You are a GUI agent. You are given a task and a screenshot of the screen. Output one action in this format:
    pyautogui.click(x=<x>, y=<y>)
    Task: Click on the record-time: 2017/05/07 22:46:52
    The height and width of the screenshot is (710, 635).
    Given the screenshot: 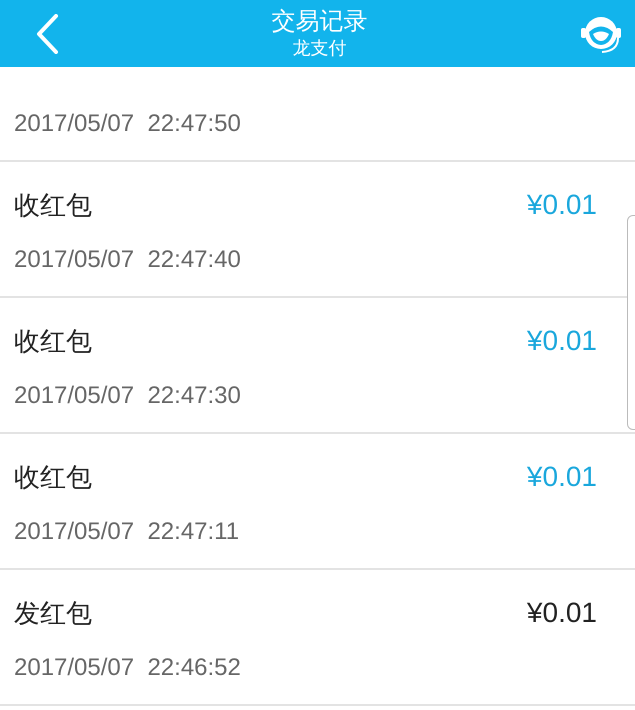 What is the action you would take?
    pyautogui.click(x=128, y=668)
    